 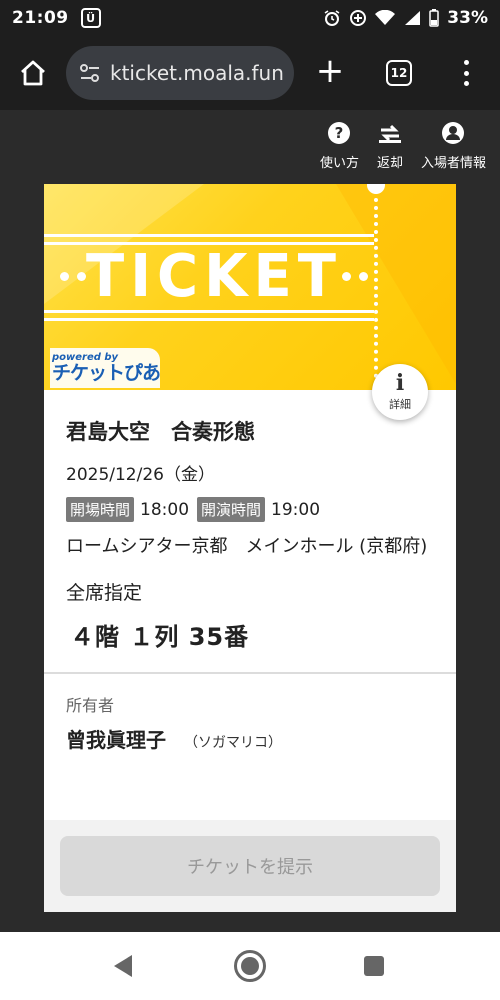 I want to click on help-icon: ?, so click(x=339, y=133).